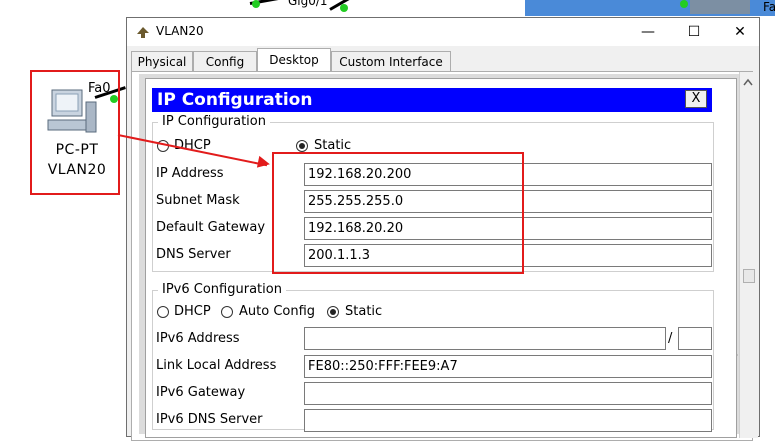 The width and height of the screenshot is (775, 441). What do you see at coordinates (162, 61) in the screenshot?
I see `tab-physical: Physical` at bounding box center [162, 61].